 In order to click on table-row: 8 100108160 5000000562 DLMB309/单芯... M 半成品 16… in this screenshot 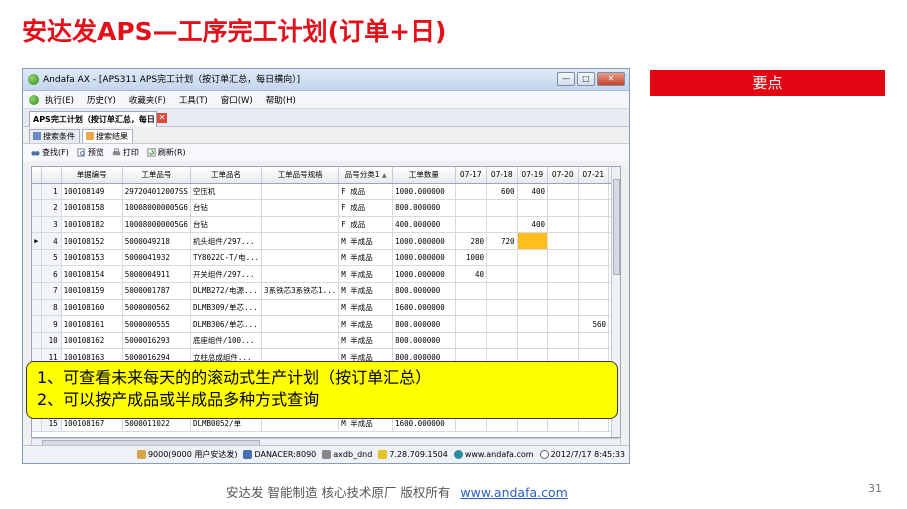, I will do `click(326, 308)`.